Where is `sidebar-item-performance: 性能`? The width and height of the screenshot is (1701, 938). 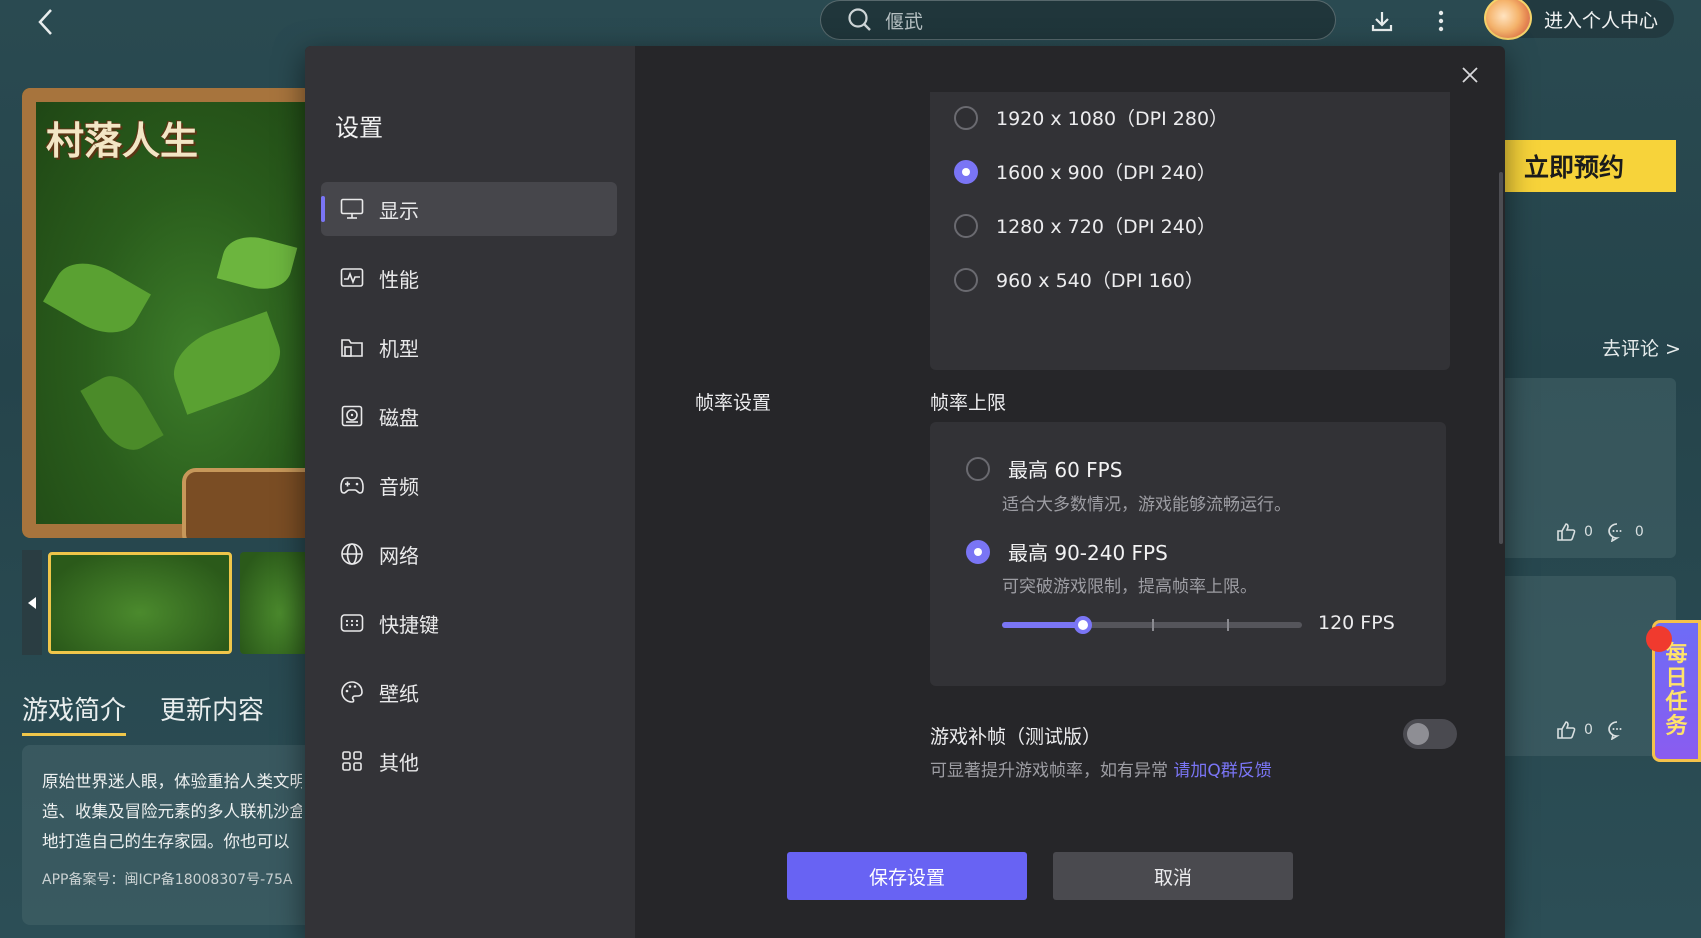 sidebar-item-performance: 性能 is located at coordinates (469, 278).